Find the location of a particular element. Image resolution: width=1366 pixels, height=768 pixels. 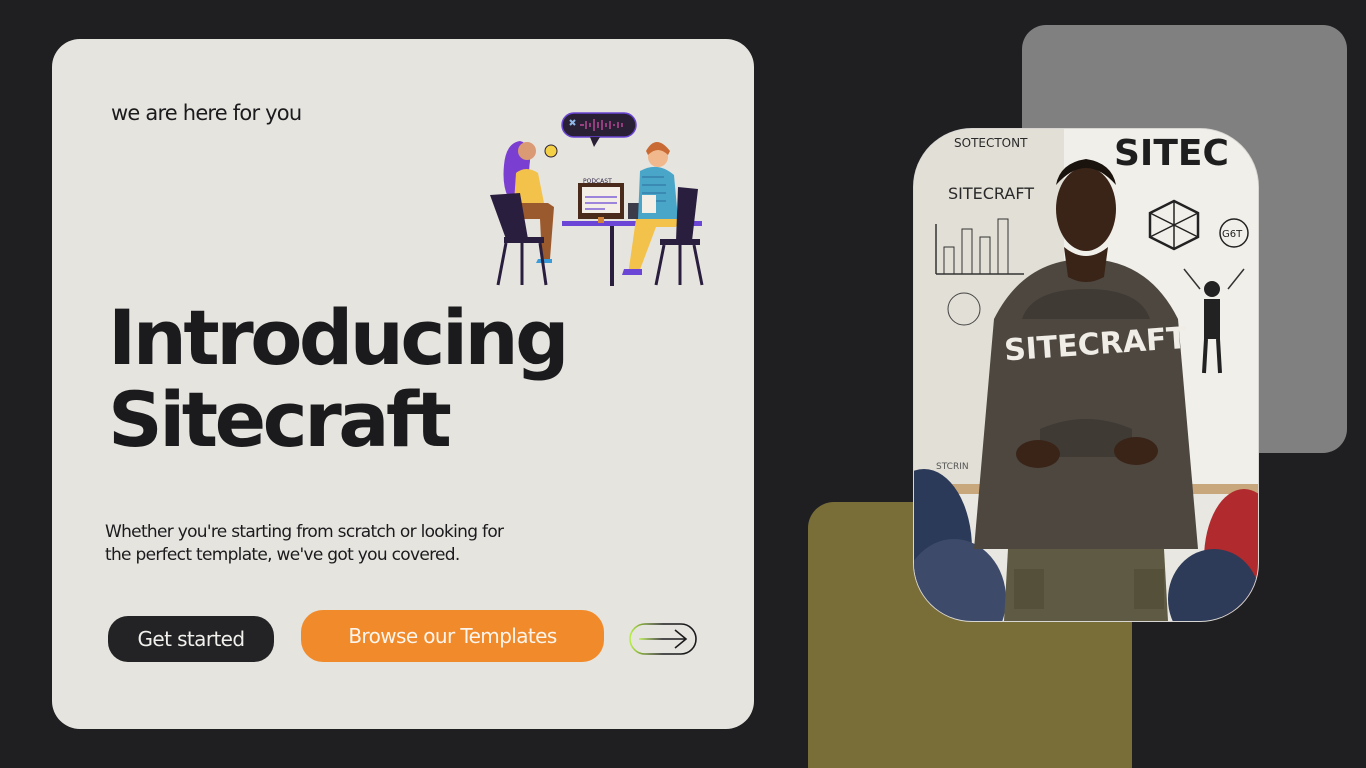

board-tag-text: G6T is located at coordinates (1232, 234).